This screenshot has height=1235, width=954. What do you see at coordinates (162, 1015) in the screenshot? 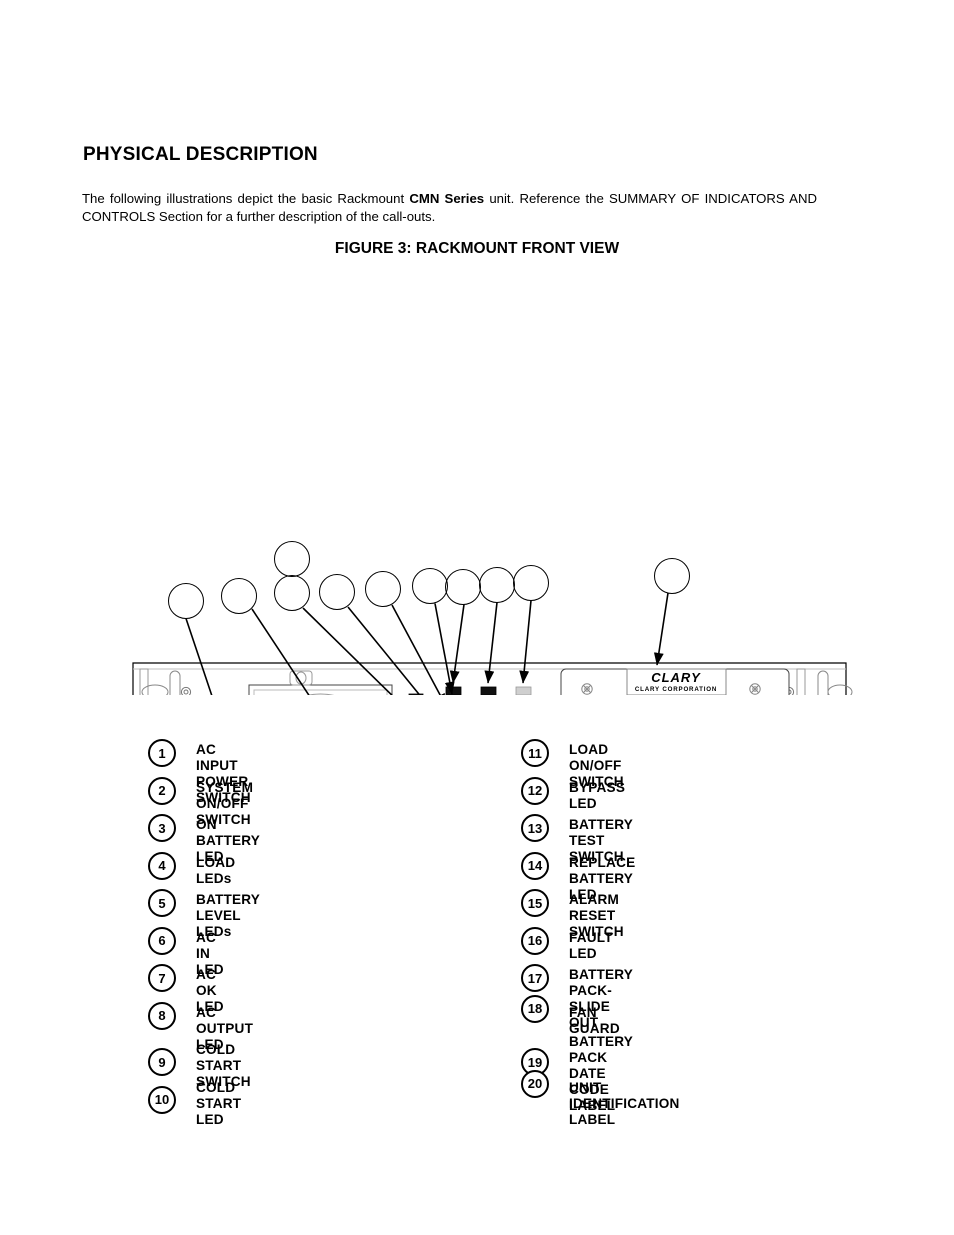
I see `legend-item-number: 8` at bounding box center [162, 1015].